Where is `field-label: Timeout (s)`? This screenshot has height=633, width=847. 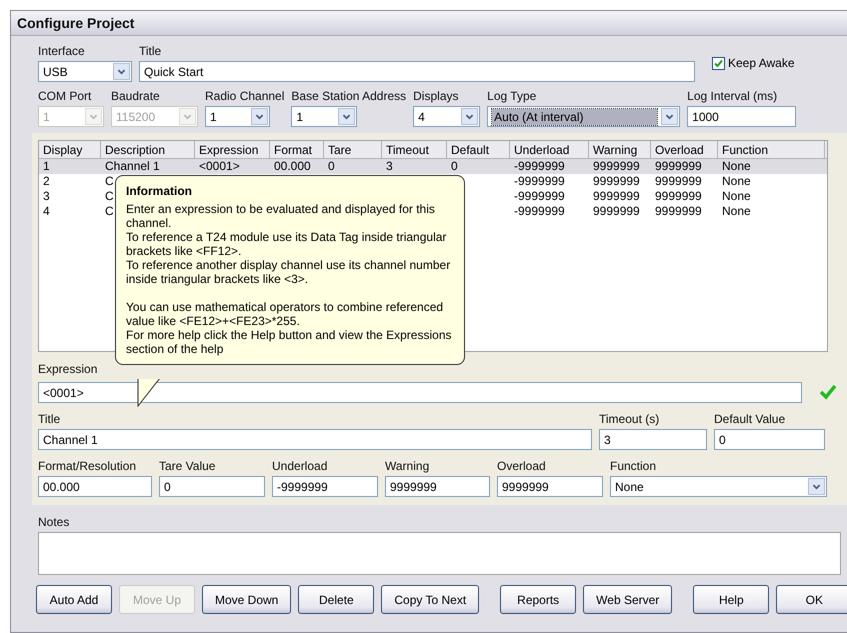 field-label: Timeout (s) is located at coordinates (629, 419).